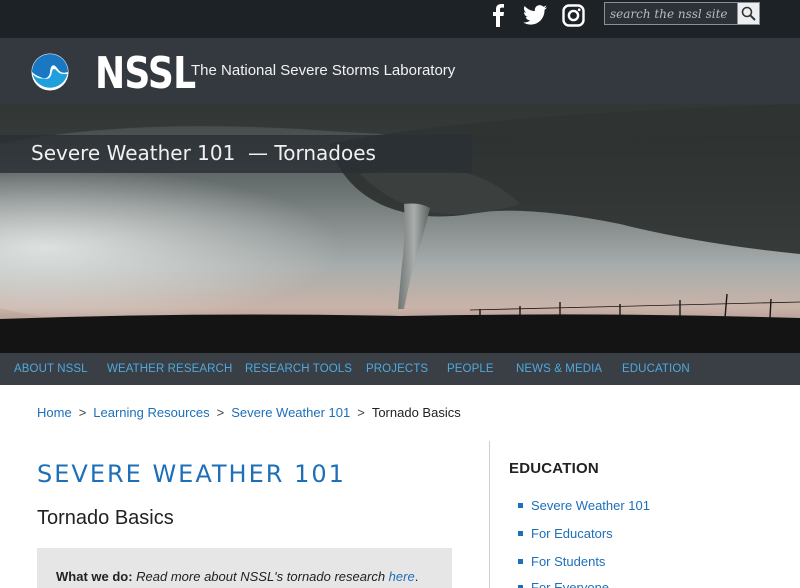 The height and width of the screenshot is (588, 800). I want to click on section-heading: SEVERE WEATHER 101, so click(191, 474).